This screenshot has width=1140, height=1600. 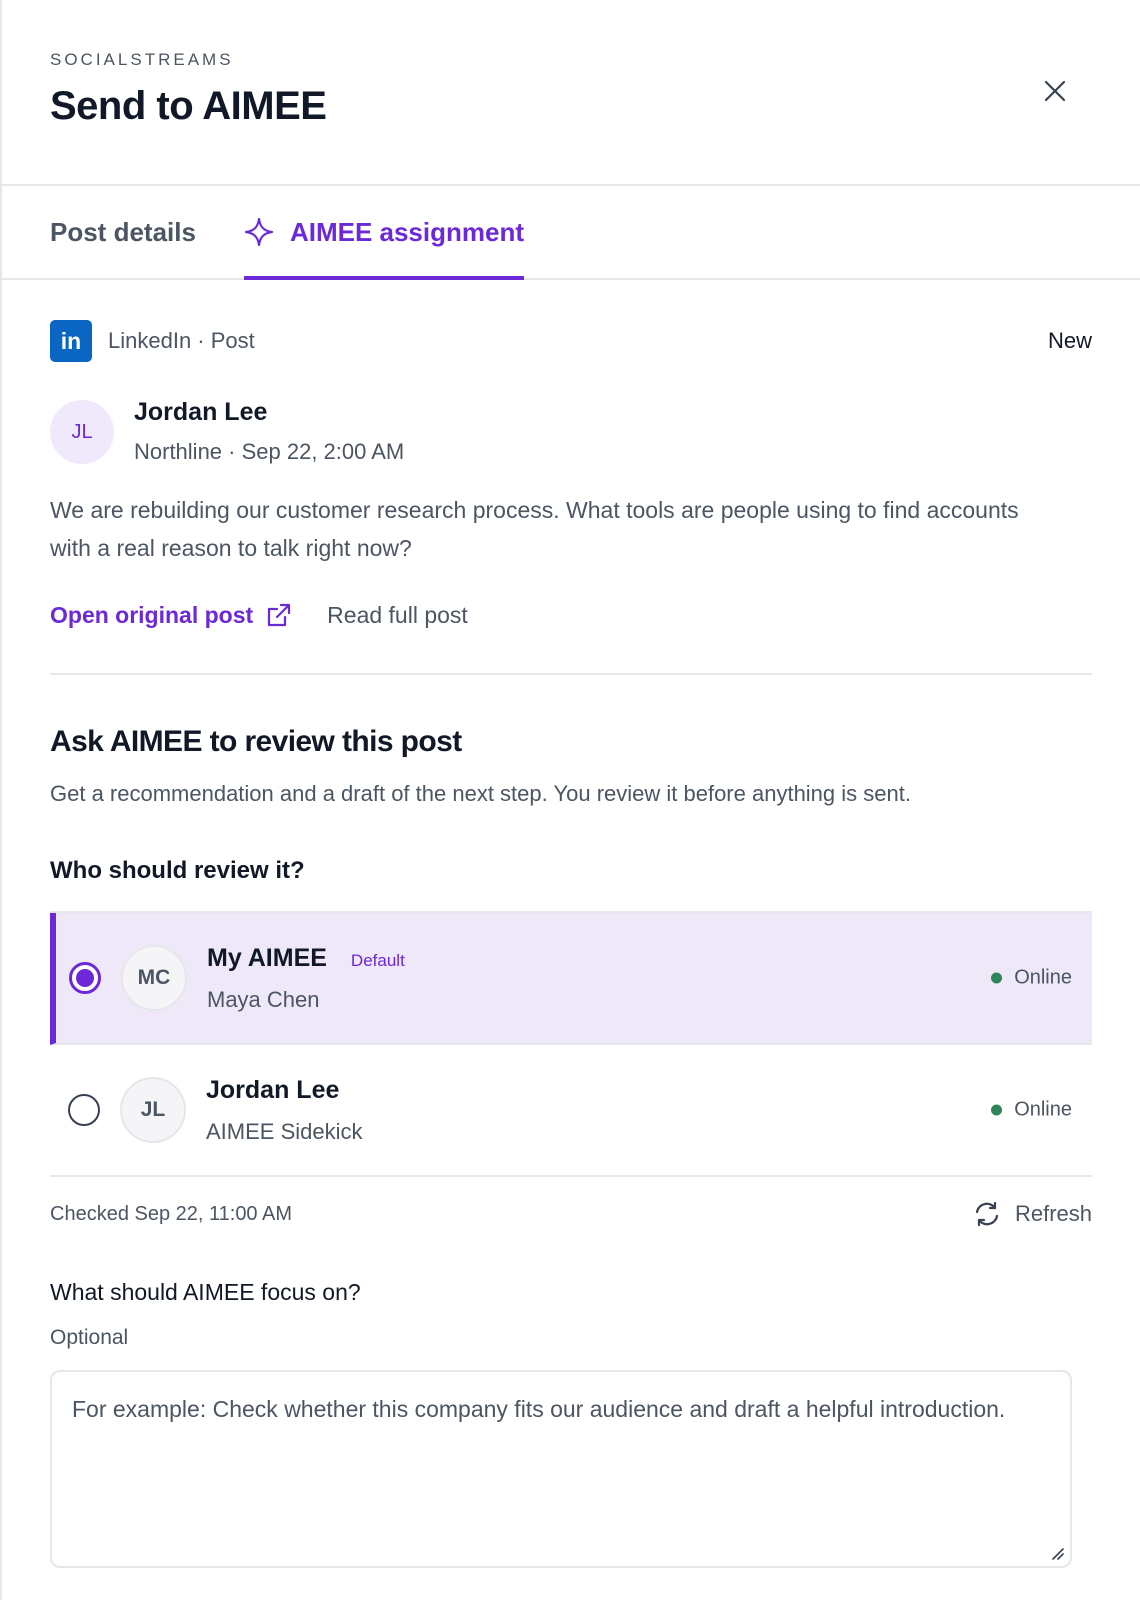 What do you see at coordinates (89, 1337) in the screenshot?
I see `optional-hint: Optional` at bounding box center [89, 1337].